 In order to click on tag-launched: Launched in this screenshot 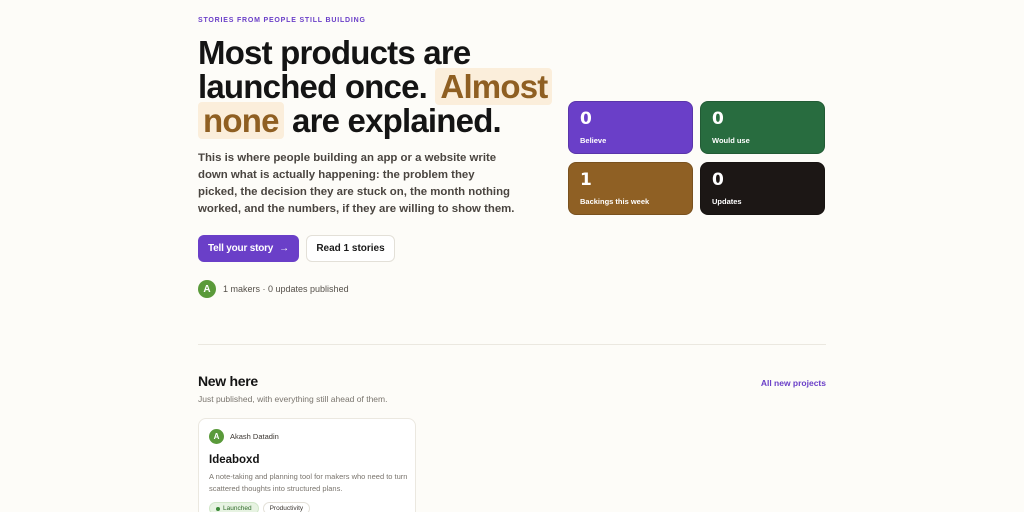, I will do `click(234, 507)`.